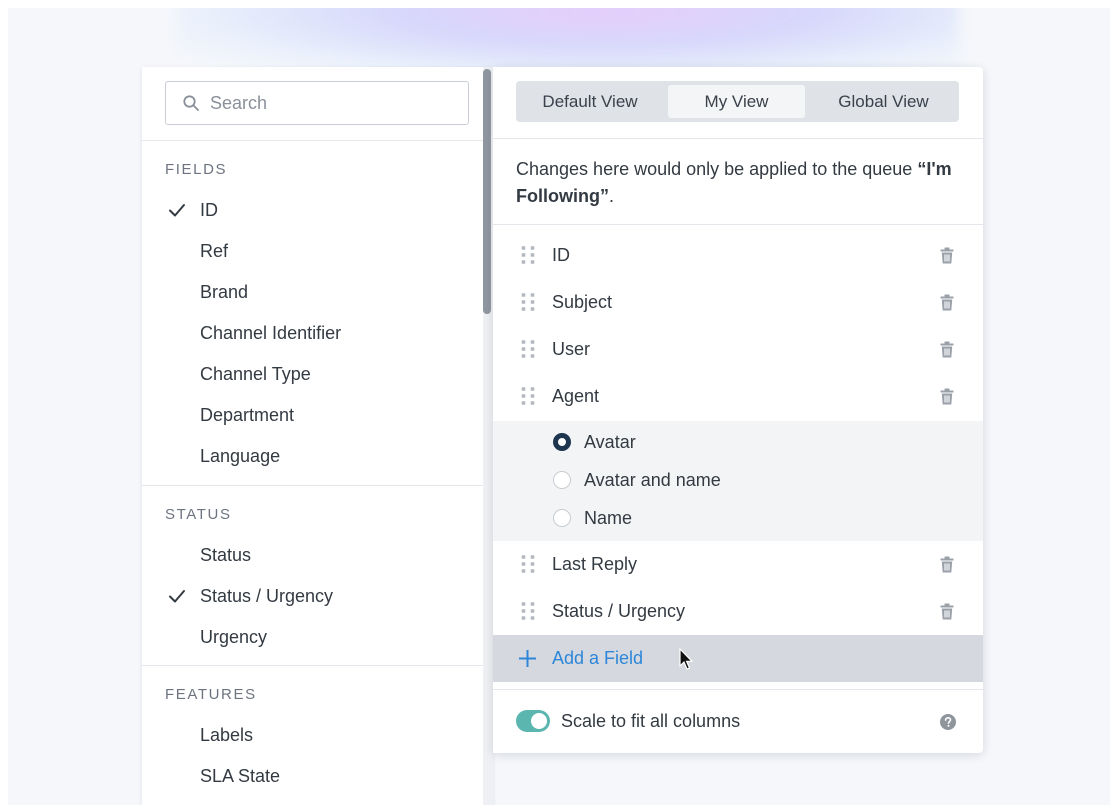 This screenshot has height=805, width=1110. I want to click on section-heading-fields: FIELDS, so click(196, 169).